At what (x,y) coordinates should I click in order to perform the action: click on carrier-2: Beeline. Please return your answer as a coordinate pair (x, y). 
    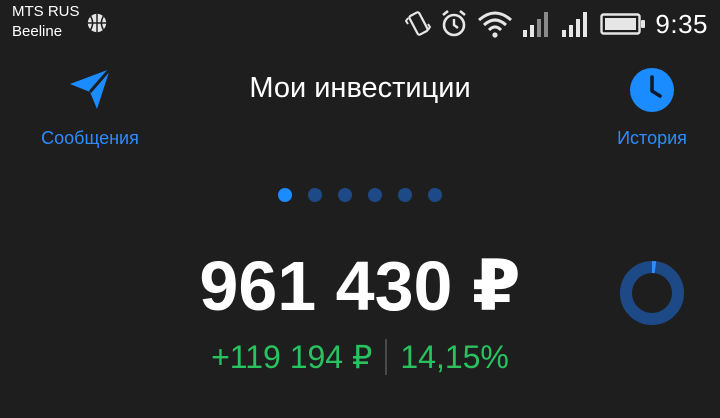
    Looking at the image, I should click on (37, 31).